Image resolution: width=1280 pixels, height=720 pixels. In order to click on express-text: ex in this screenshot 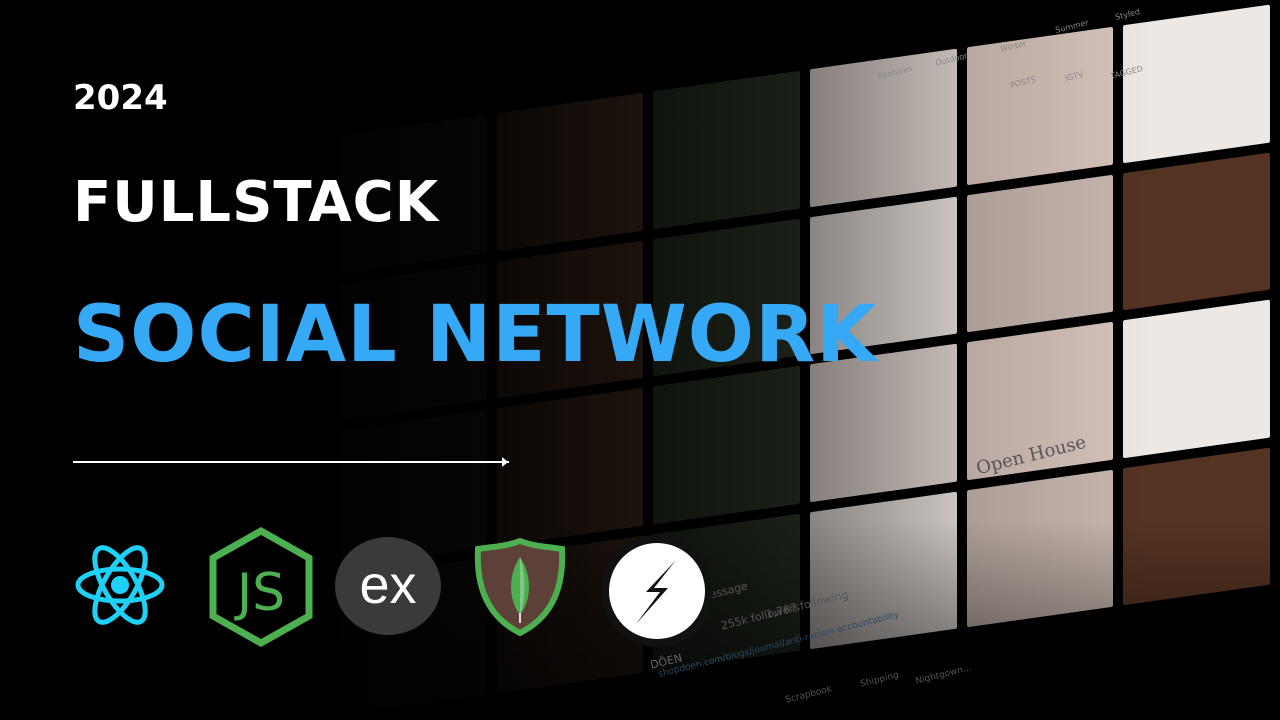, I will do `click(387, 585)`.